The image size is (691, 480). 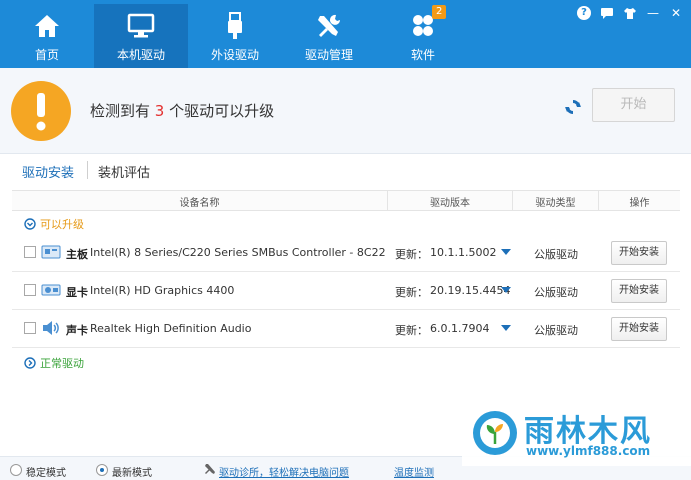 I want to click on refresh-icon, so click(x=573, y=107).